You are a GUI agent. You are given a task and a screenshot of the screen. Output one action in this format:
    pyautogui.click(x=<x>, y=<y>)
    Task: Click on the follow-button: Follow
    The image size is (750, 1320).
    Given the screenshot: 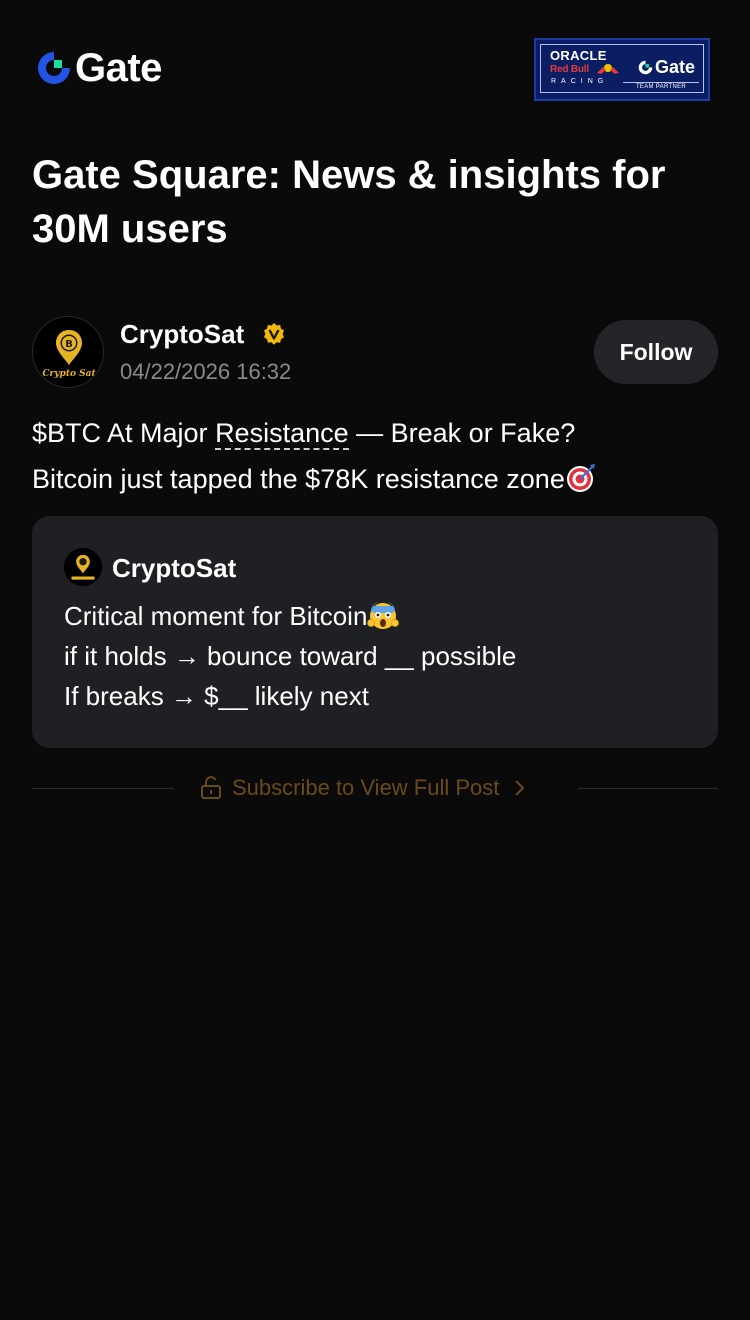 What is the action you would take?
    pyautogui.click(x=656, y=352)
    